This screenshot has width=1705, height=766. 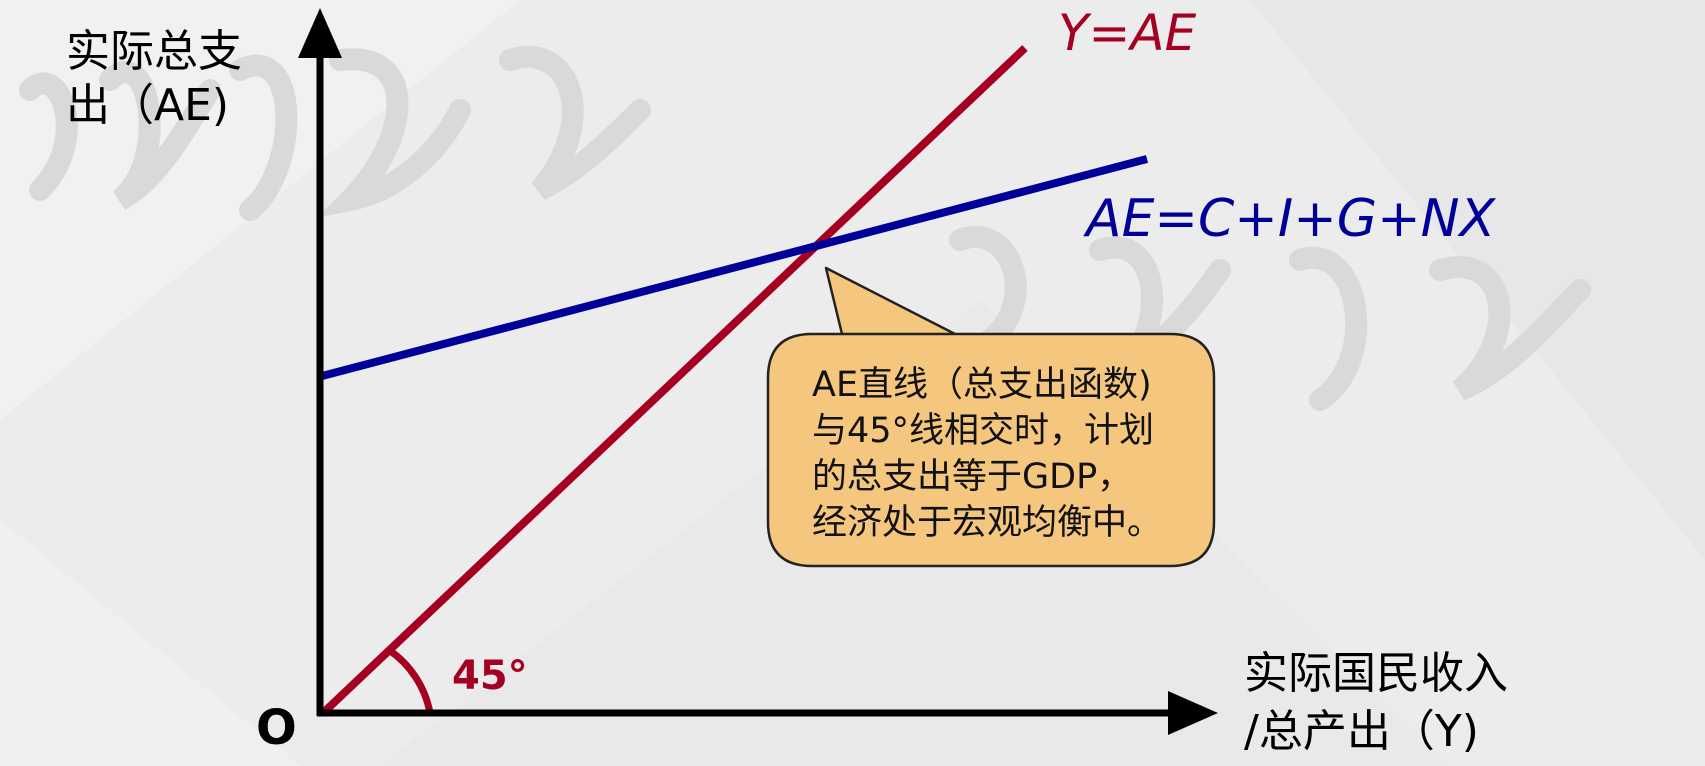 I want to click on x-axis-title-line2: /总产出（Y), so click(x=1361, y=731).